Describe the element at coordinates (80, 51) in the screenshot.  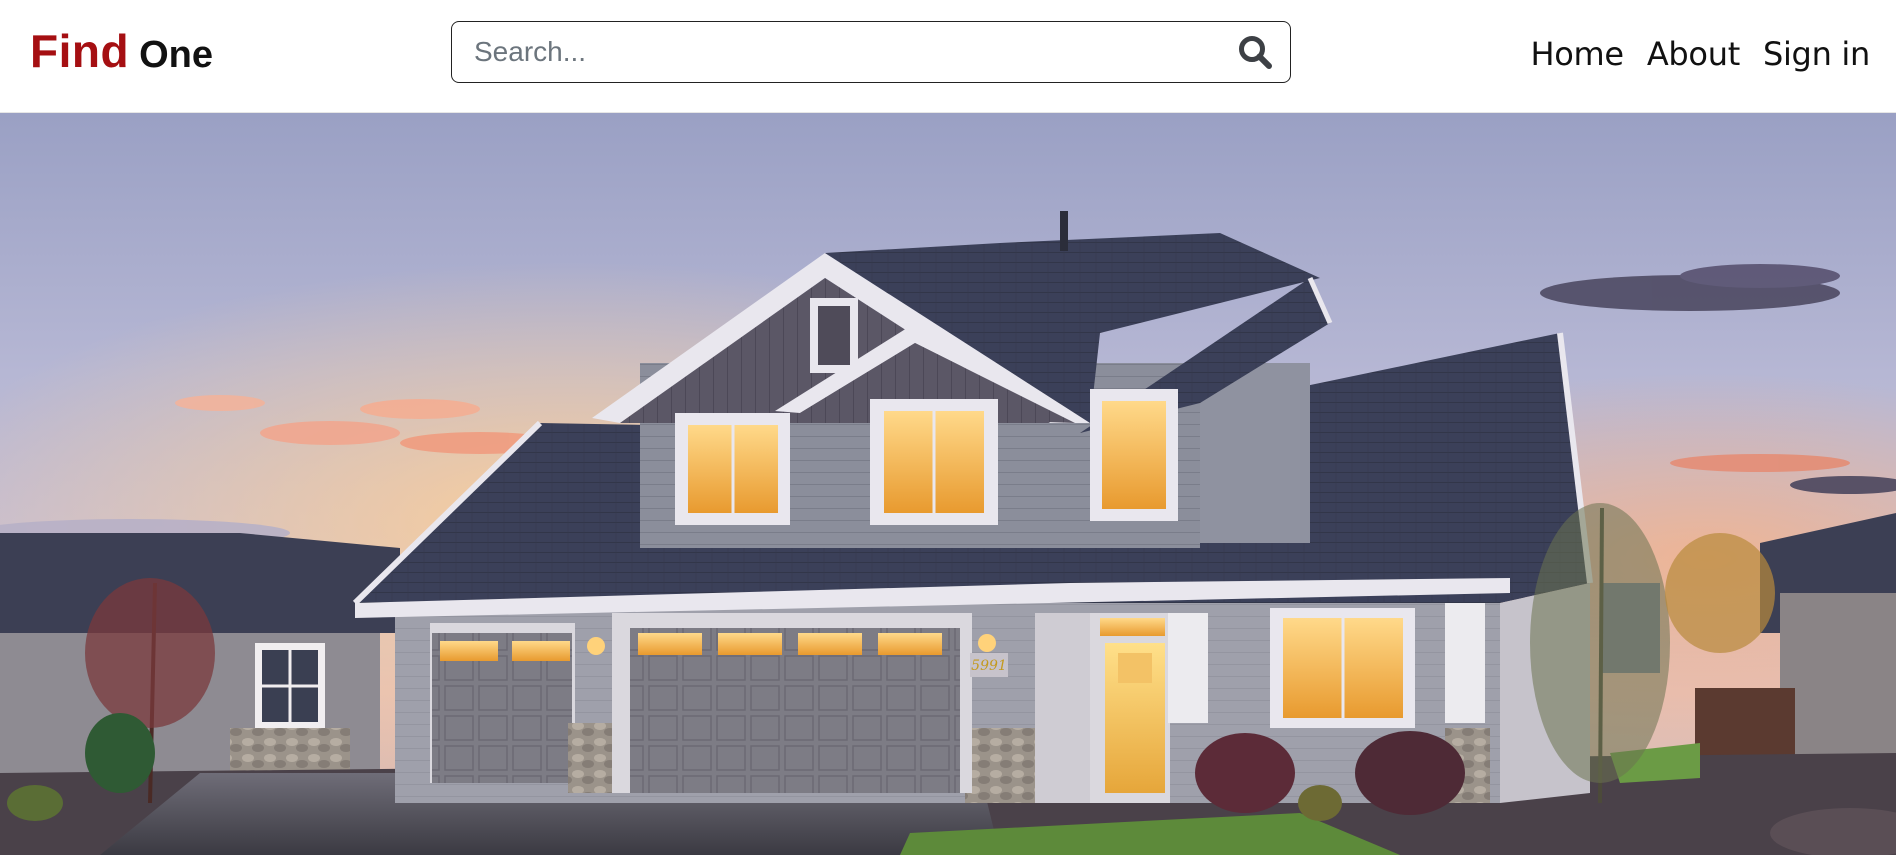
I see `brand-logo-find: Find` at that location.